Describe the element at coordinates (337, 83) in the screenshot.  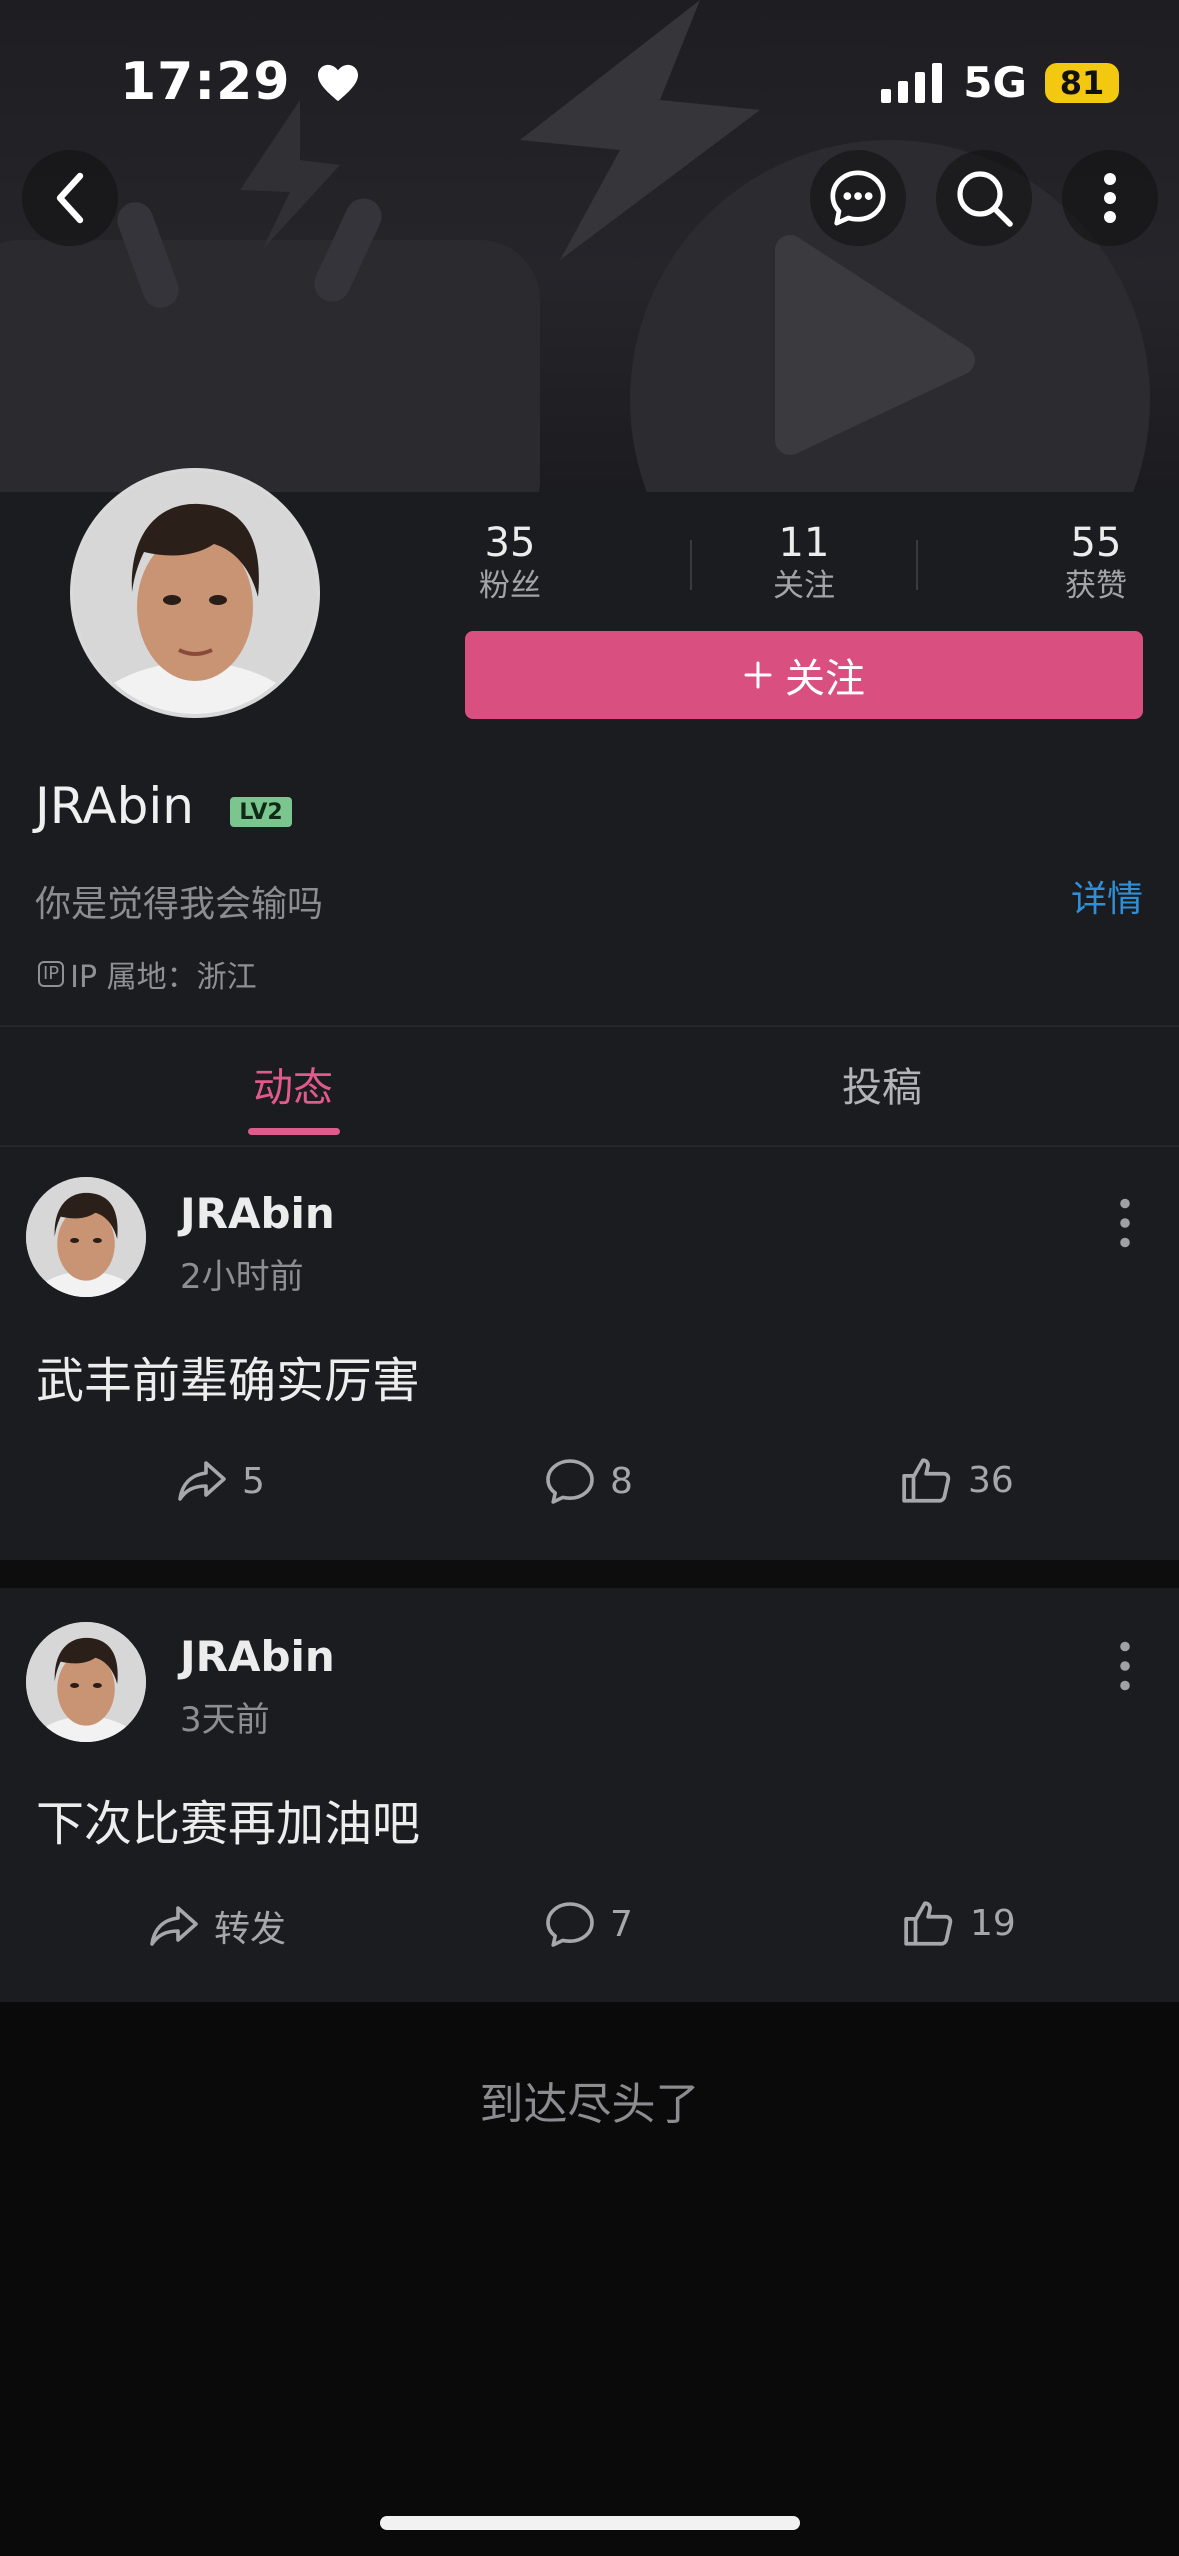
I see `heart-icon` at that location.